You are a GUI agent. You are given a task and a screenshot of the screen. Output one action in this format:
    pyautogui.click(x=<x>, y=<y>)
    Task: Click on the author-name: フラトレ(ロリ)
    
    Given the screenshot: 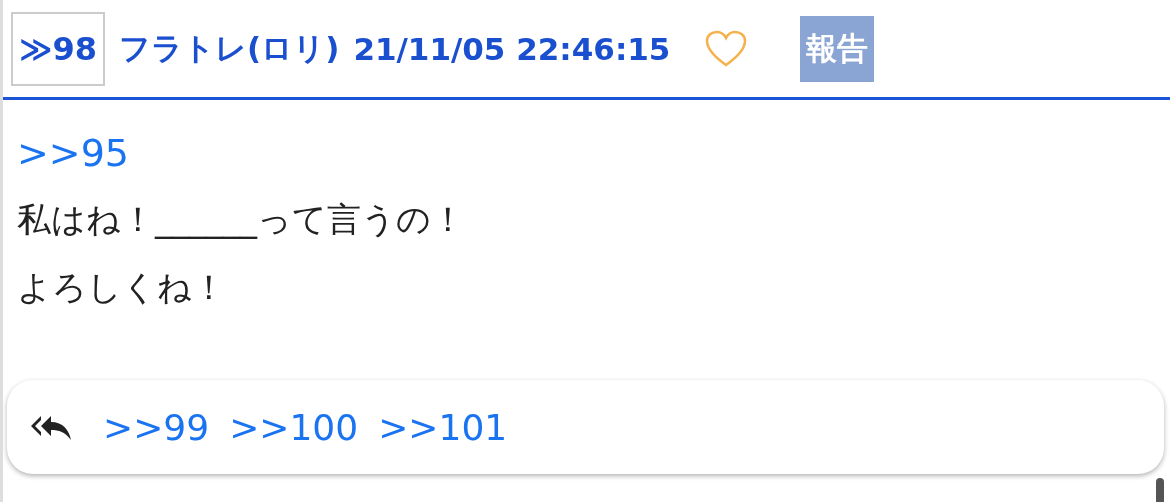 What is the action you would take?
    pyautogui.click(x=229, y=48)
    